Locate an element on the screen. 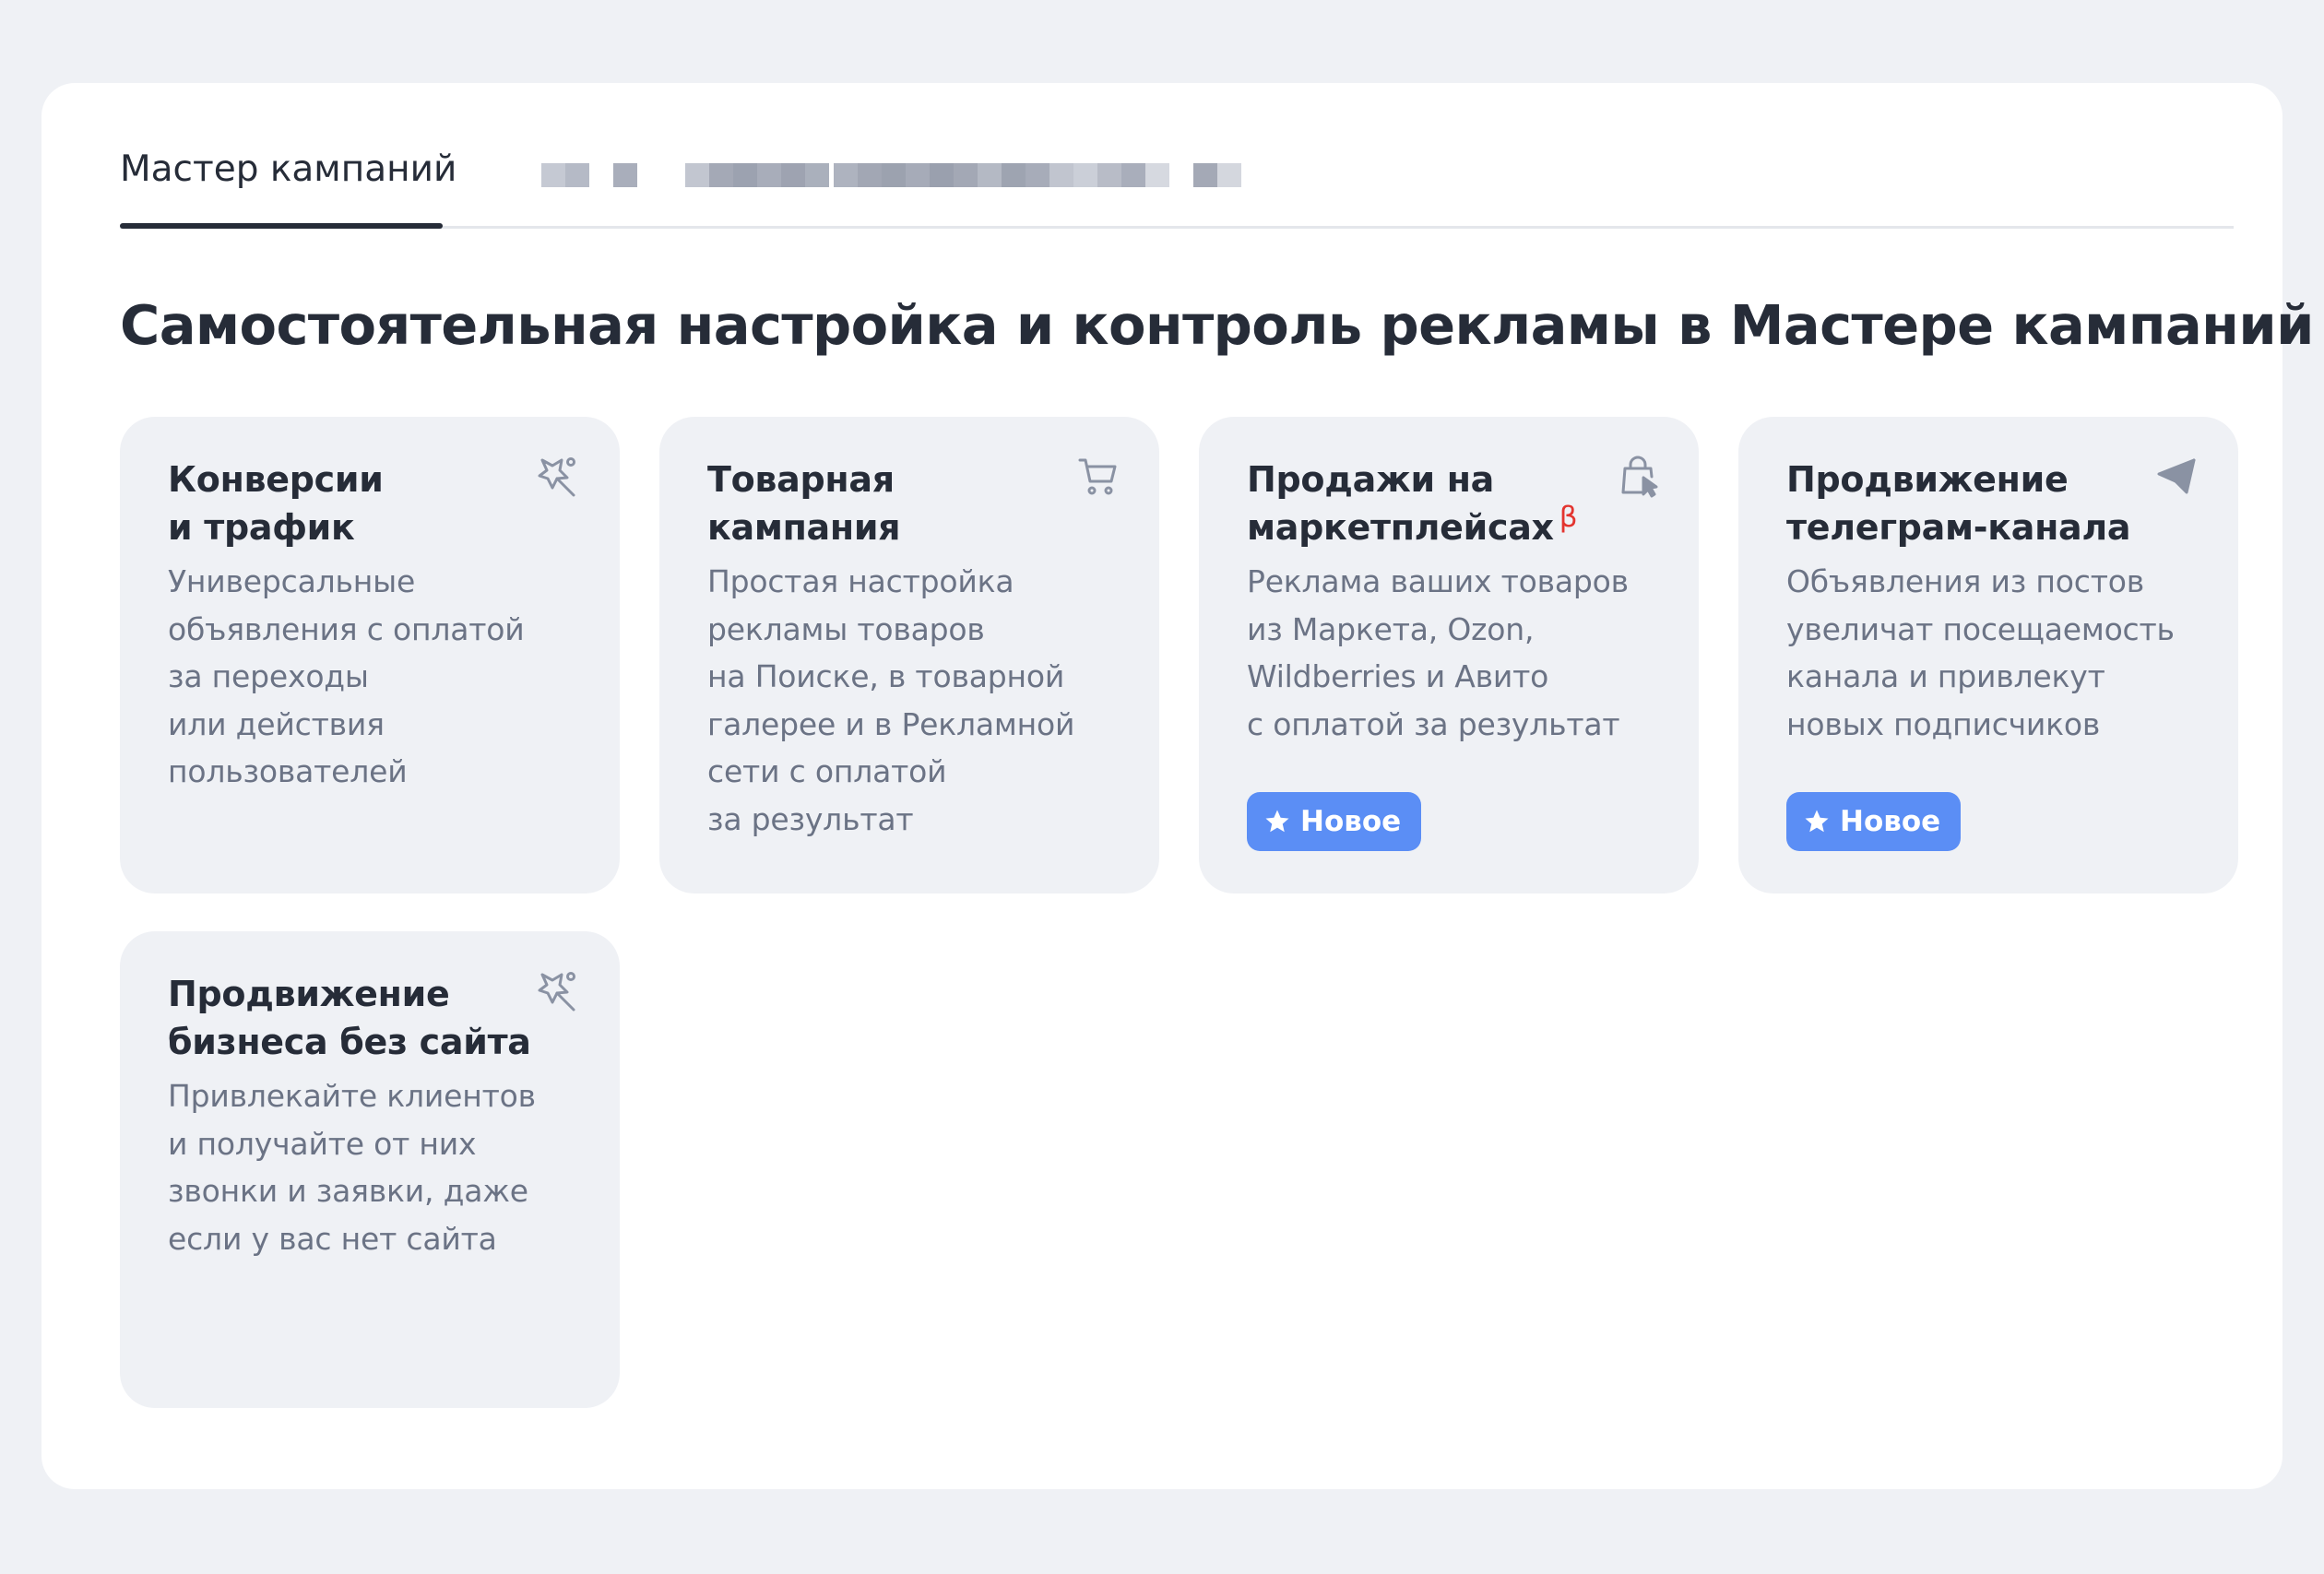 This screenshot has height=1574, width=2324. card-title-text: Продажи на маркетплейсах is located at coordinates (1400, 503).